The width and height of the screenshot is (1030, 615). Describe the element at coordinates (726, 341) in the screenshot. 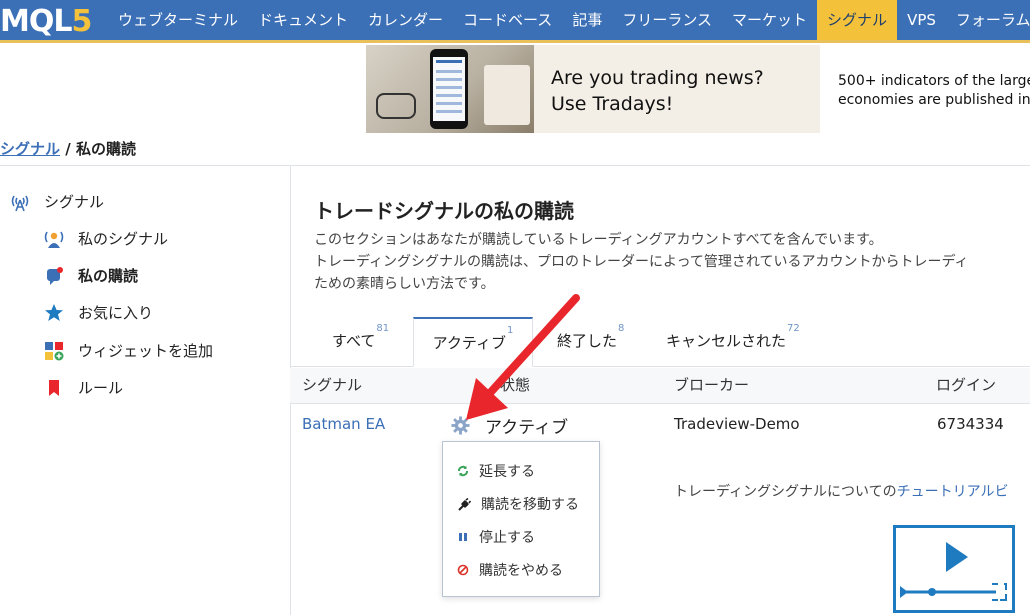

I see `tab-cancelled-label: キャンセルされた` at that location.